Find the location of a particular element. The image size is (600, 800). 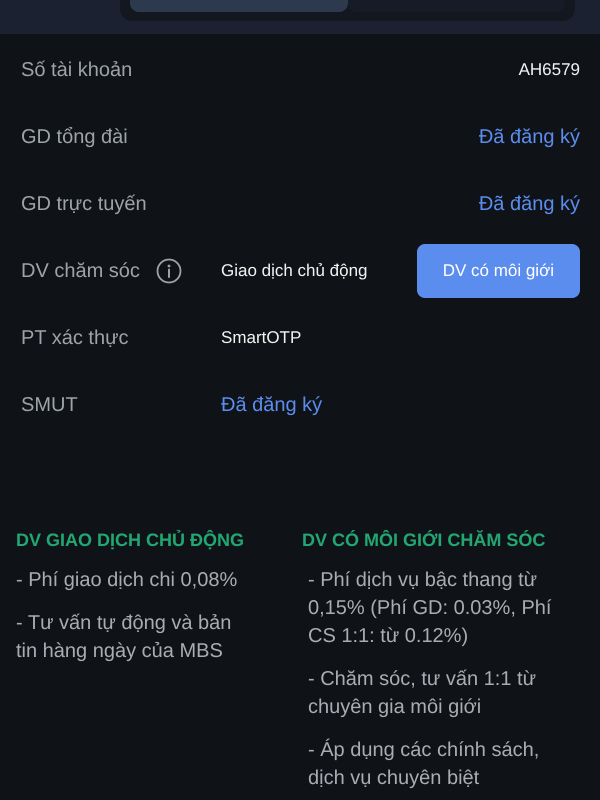

account-number: AH6579 is located at coordinates (549, 69).